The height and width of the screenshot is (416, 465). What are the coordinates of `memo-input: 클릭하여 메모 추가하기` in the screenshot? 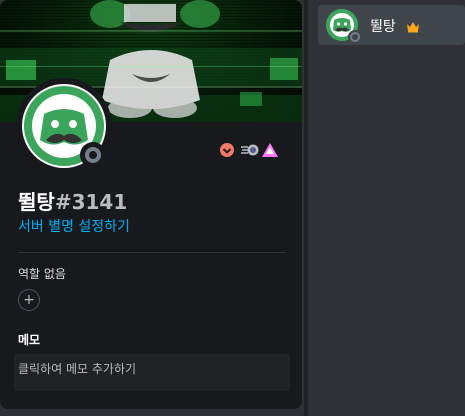 It's located at (152, 372).